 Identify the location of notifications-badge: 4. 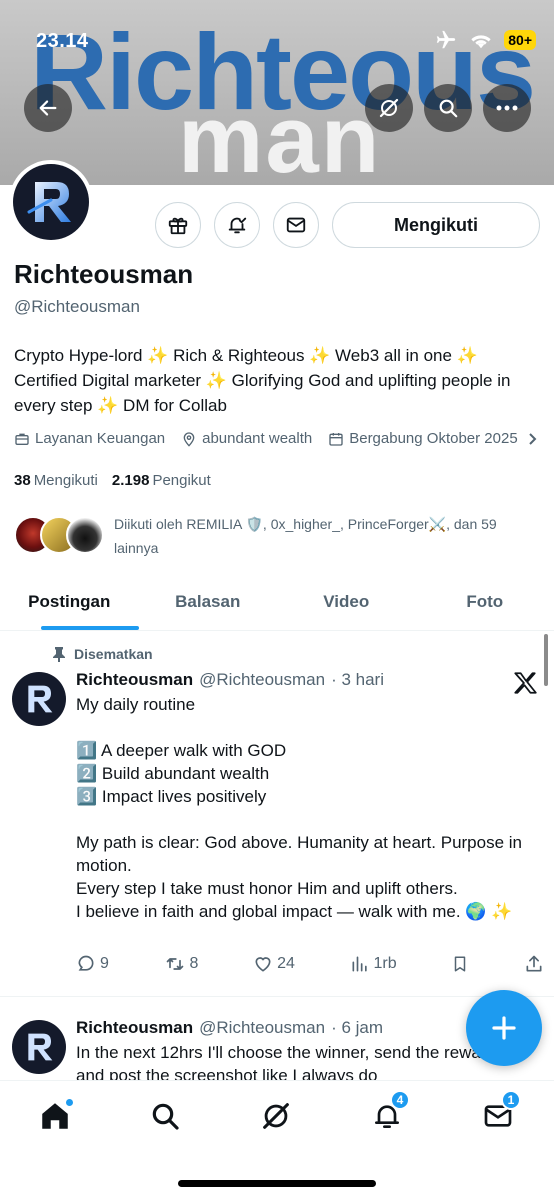
(400, 1100).